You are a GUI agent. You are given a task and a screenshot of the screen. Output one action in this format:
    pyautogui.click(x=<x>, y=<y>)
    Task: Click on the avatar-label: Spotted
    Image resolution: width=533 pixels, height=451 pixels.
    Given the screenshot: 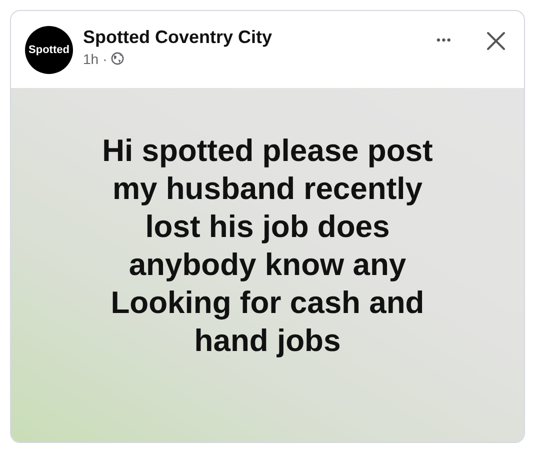 What is the action you would take?
    pyautogui.click(x=49, y=50)
    